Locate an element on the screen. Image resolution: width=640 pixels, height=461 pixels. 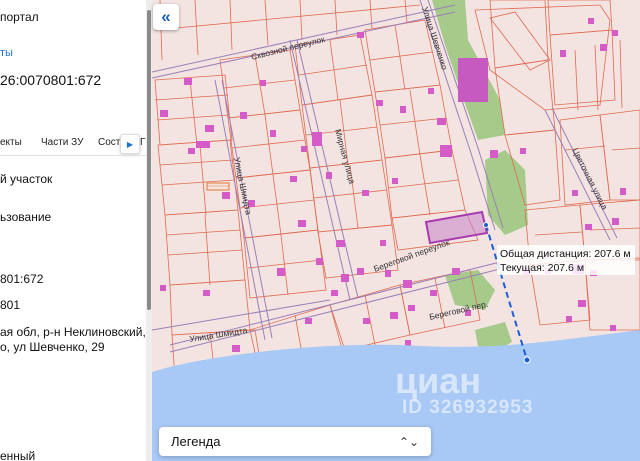
watermark-id: ID 326932953 is located at coordinates (468, 407).